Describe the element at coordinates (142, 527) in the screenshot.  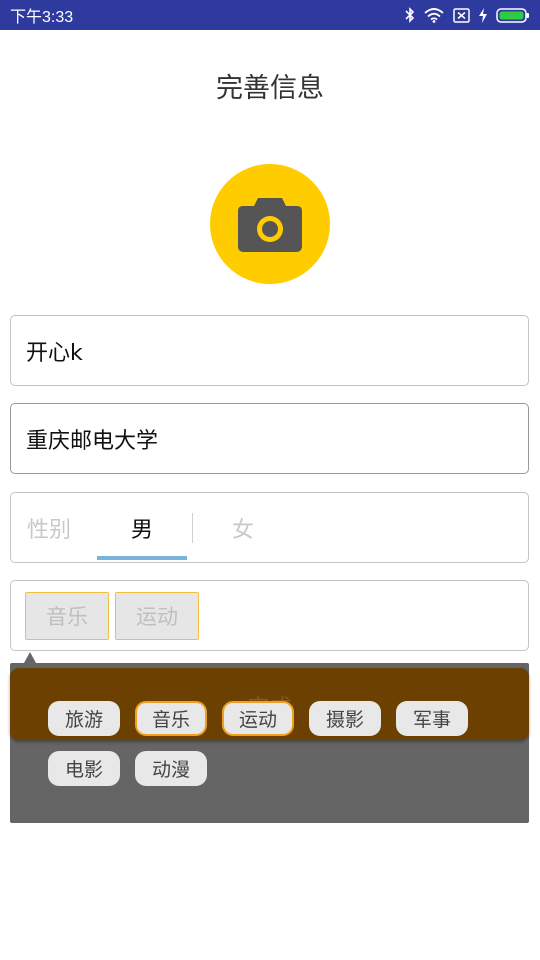
I see `gender-male-option: 男` at that location.